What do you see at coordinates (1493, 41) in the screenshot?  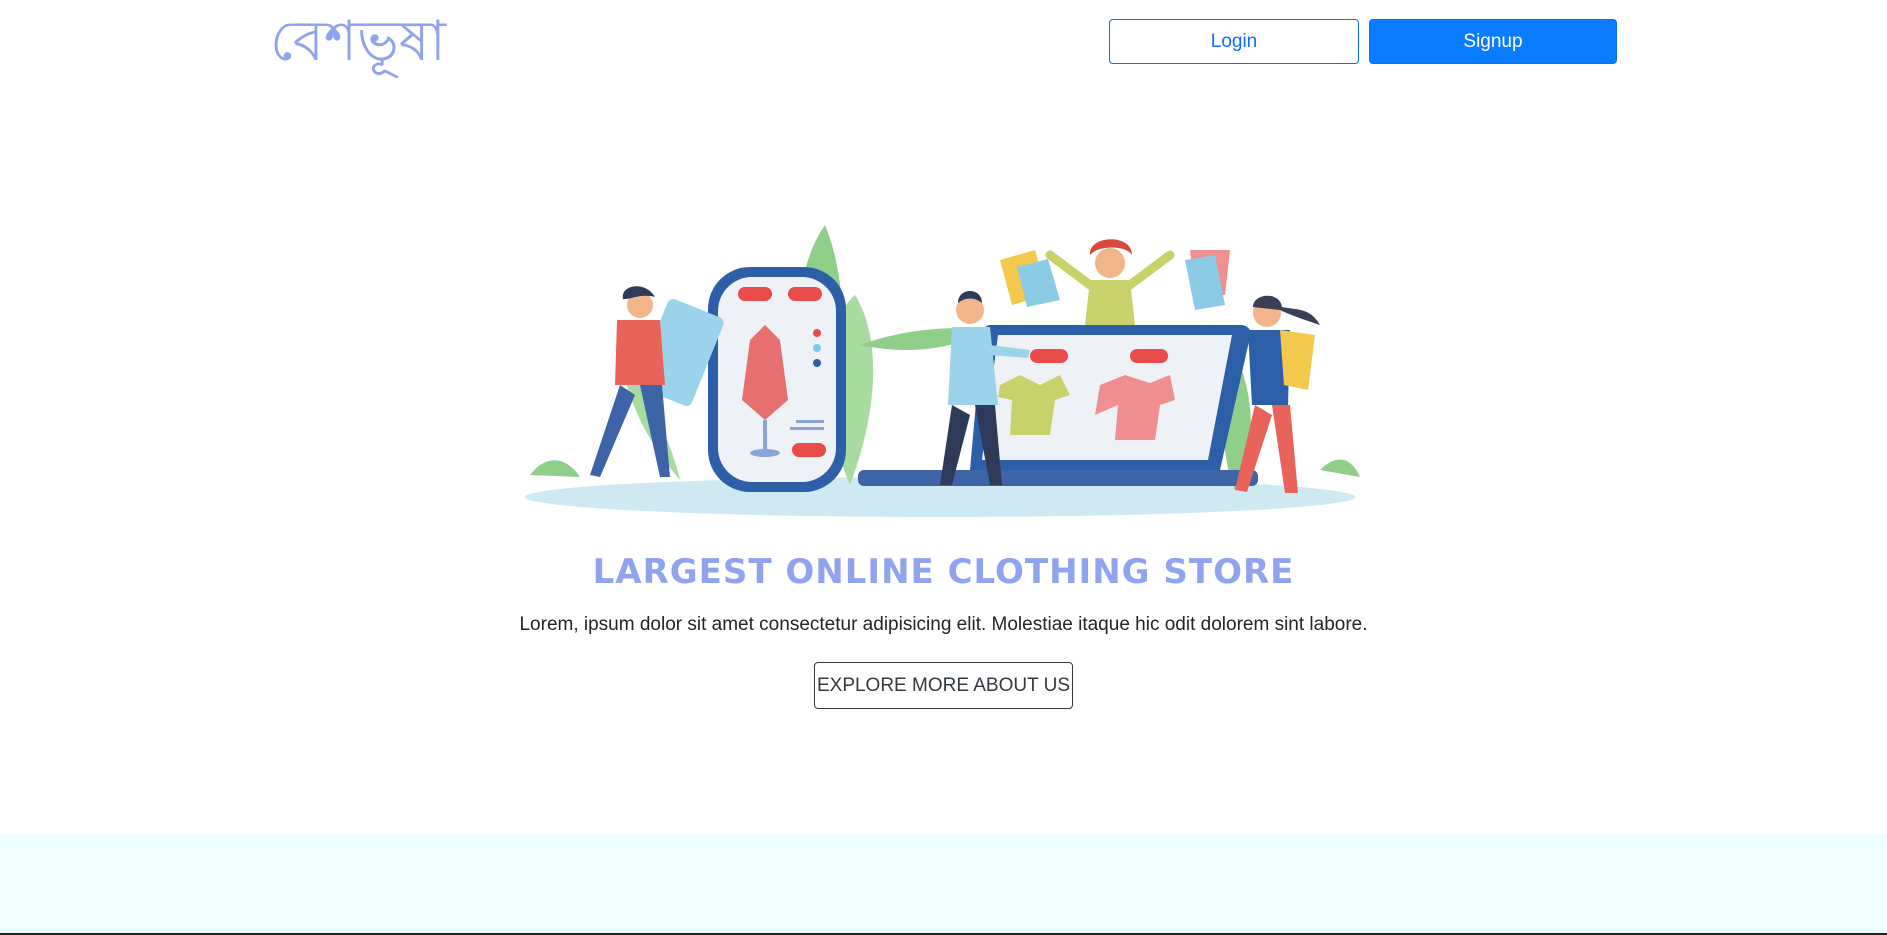 I see `signup-button: Signup` at bounding box center [1493, 41].